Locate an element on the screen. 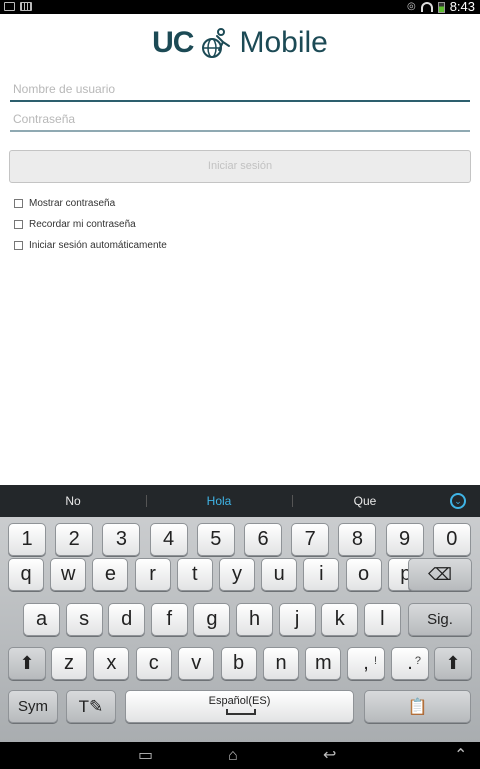  expand-suggestions-icon: ⌄ is located at coordinates (458, 501).